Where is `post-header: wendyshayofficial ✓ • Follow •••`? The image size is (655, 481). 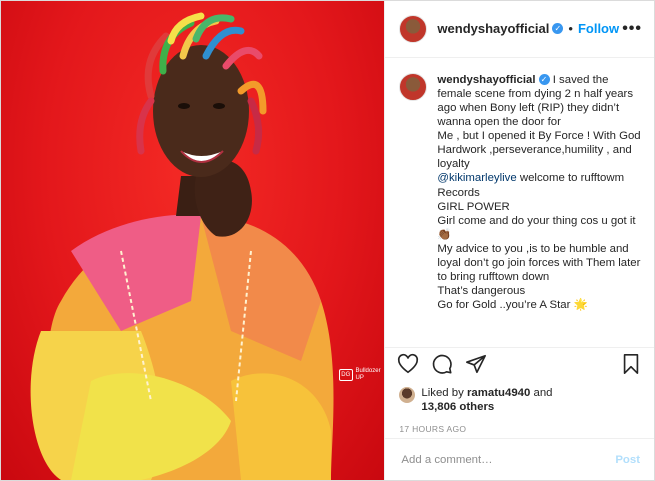 post-header: wendyshayofficial ✓ • Follow ••• is located at coordinates (519, 29).